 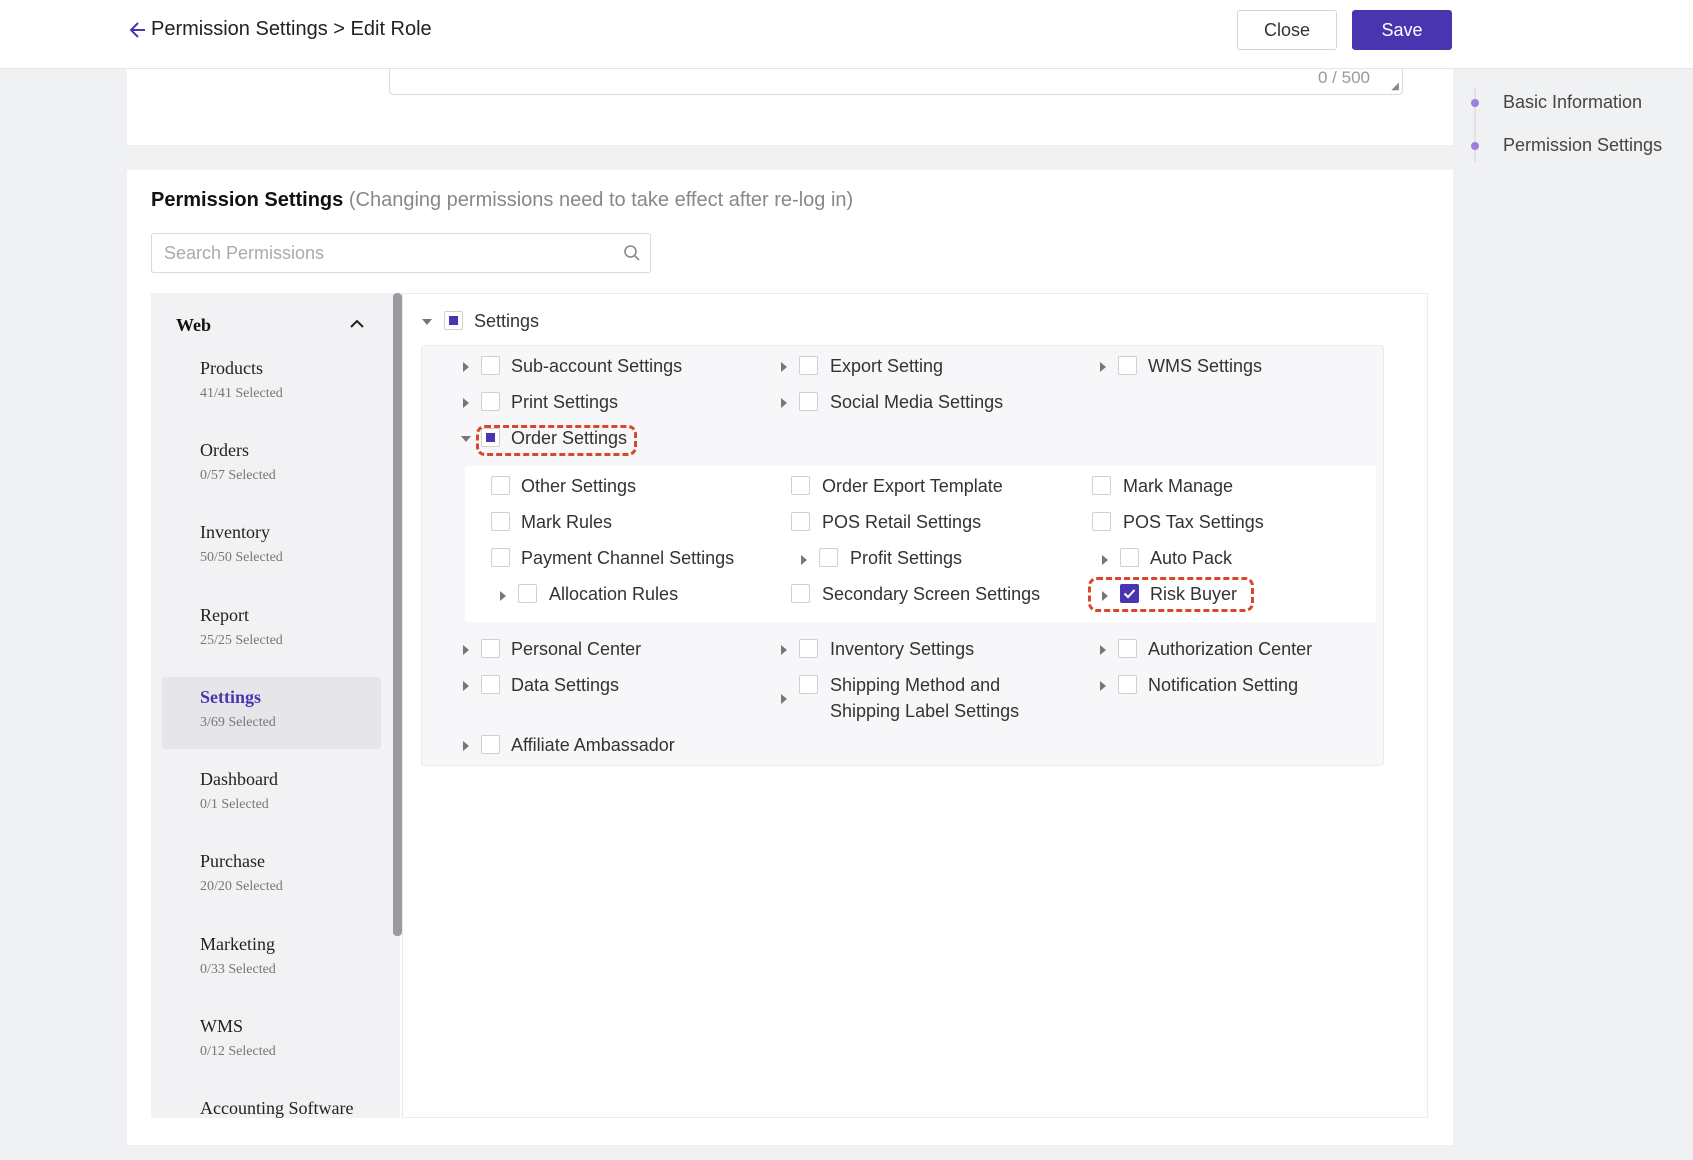 What do you see at coordinates (1171, 594) in the screenshot?
I see `risk-buyer-highlight` at bounding box center [1171, 594].